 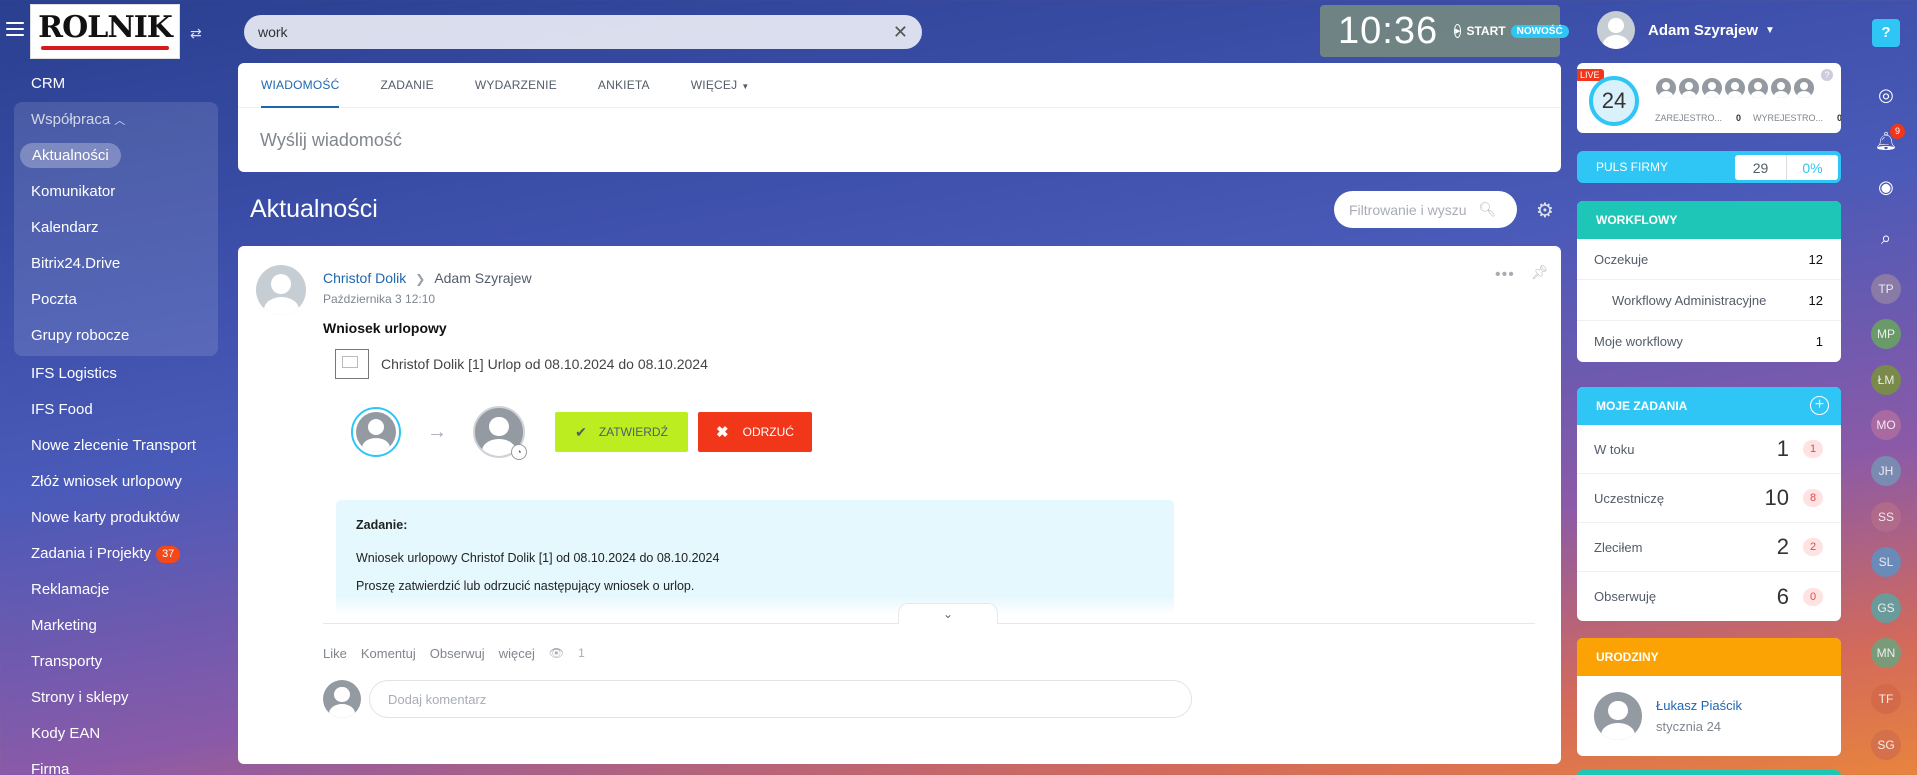 What do you see at coordinates (427, 278) in the screenshot?
I see `post-author-line: Christof Dolik ❯ Adam Szyrajew` at bounding box center [427, 278].